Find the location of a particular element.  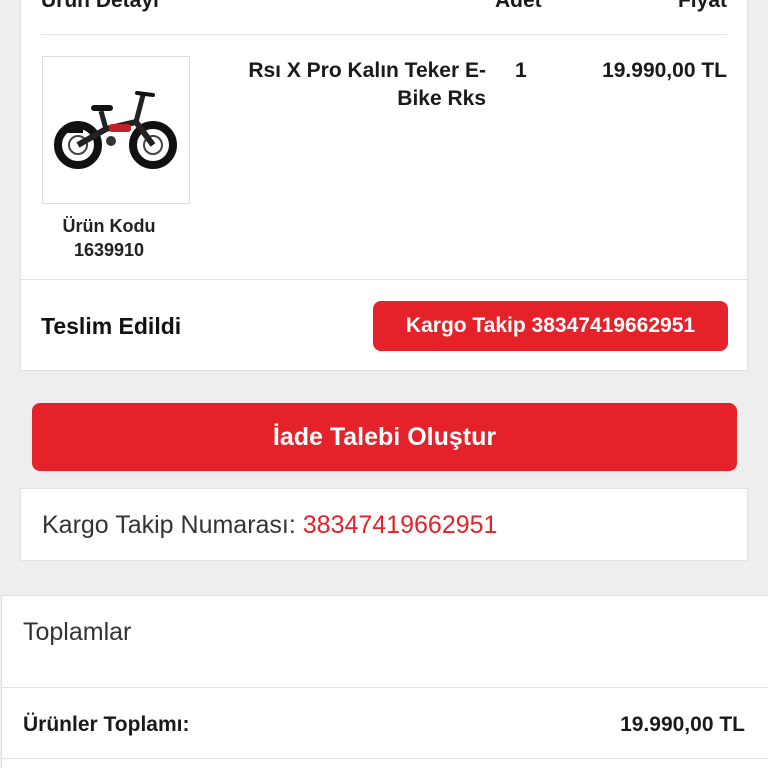

product-quantity: 1 is located at coordinates (521, 70).